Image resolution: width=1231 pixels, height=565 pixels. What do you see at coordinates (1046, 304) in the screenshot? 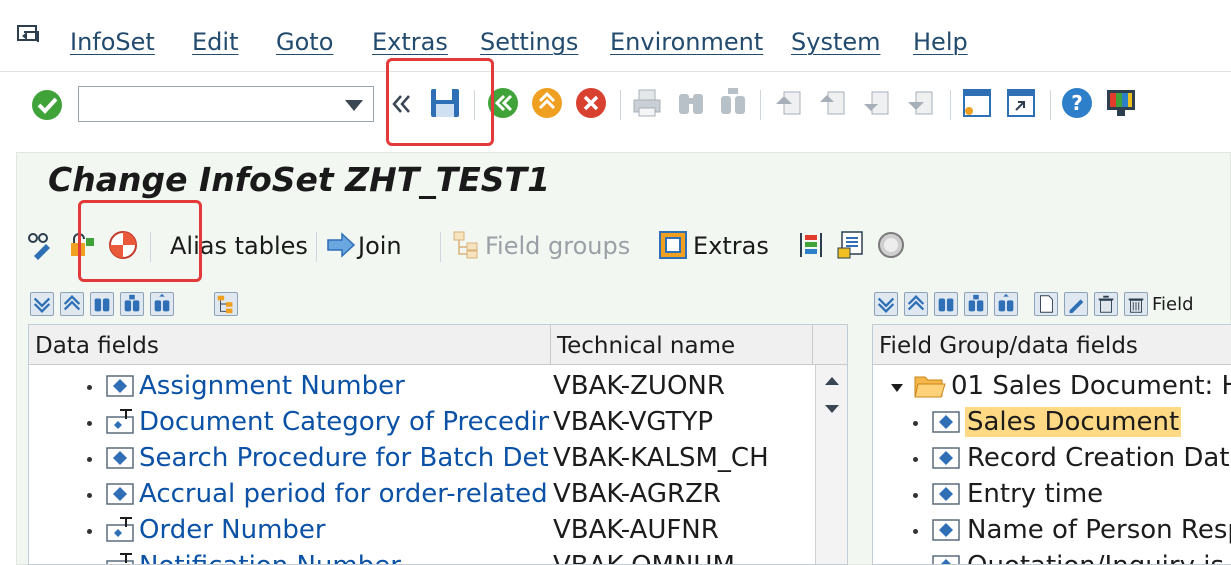
I see `create-document-icon` at bounding box center [1046, 304].